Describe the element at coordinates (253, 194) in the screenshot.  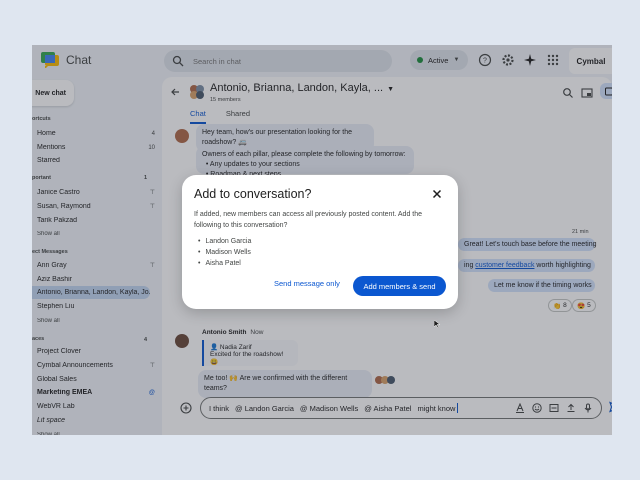
I see `dialog-title: Add to conversation?` at that location.